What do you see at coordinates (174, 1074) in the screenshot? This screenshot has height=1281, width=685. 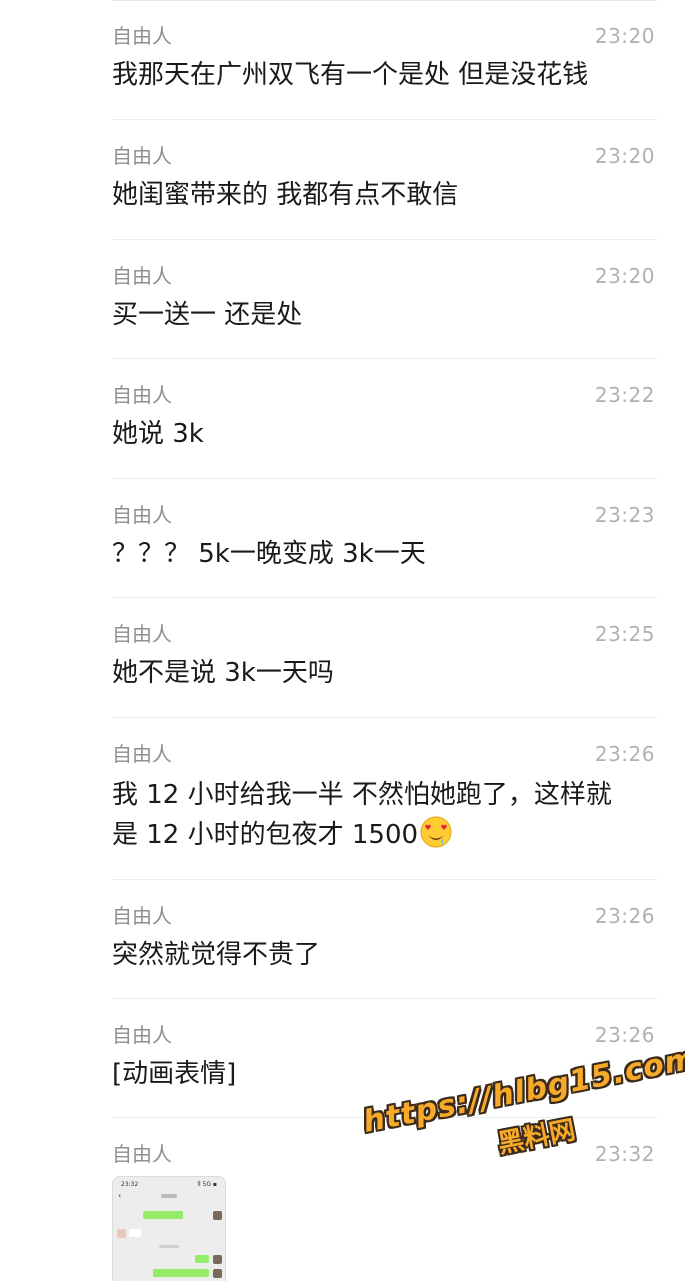 I see `message-text: [动画表情]` at bounding box center [174, 1074].